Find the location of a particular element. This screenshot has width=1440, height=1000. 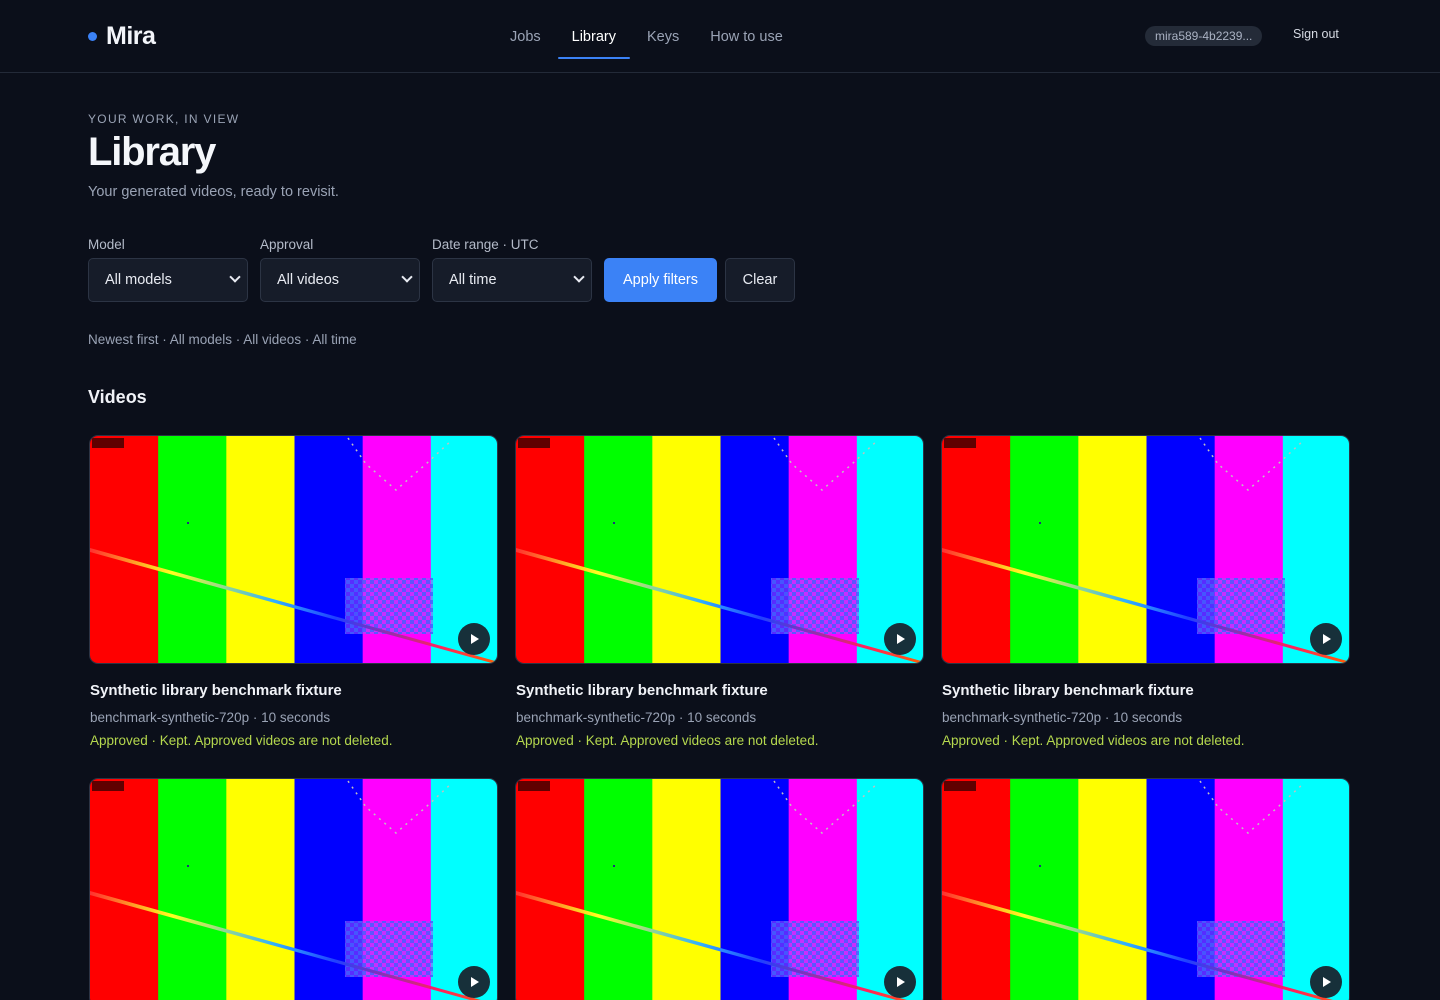

approval-filter-label: Approval is located at coordinates (287, 244).